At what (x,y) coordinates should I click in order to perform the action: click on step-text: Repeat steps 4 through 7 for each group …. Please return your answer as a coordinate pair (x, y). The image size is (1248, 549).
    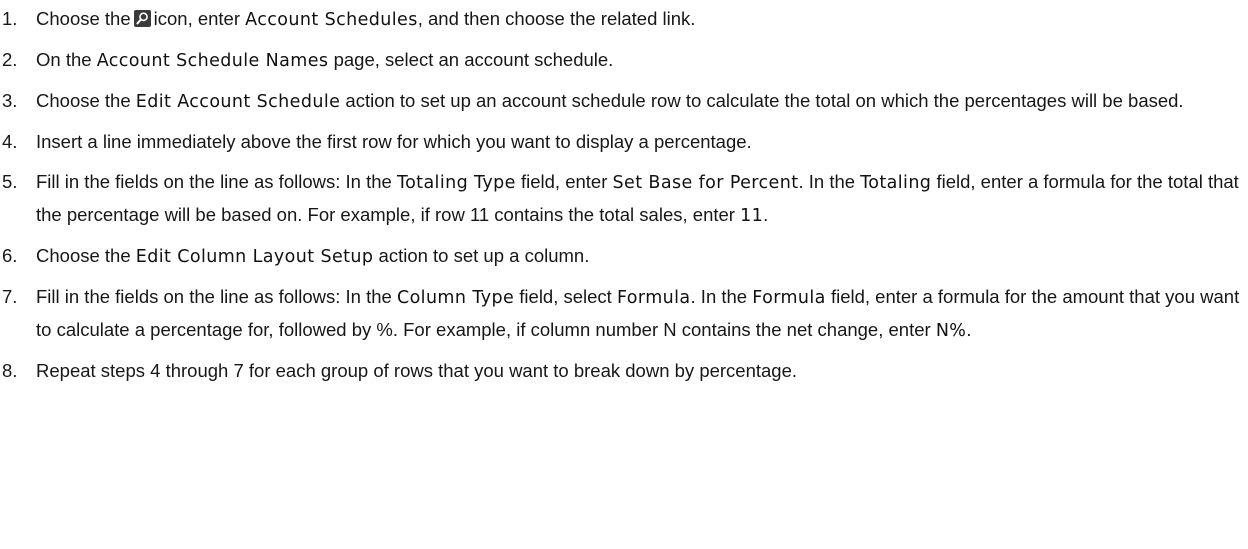
    Looking at the image, I should click on (417, 370).